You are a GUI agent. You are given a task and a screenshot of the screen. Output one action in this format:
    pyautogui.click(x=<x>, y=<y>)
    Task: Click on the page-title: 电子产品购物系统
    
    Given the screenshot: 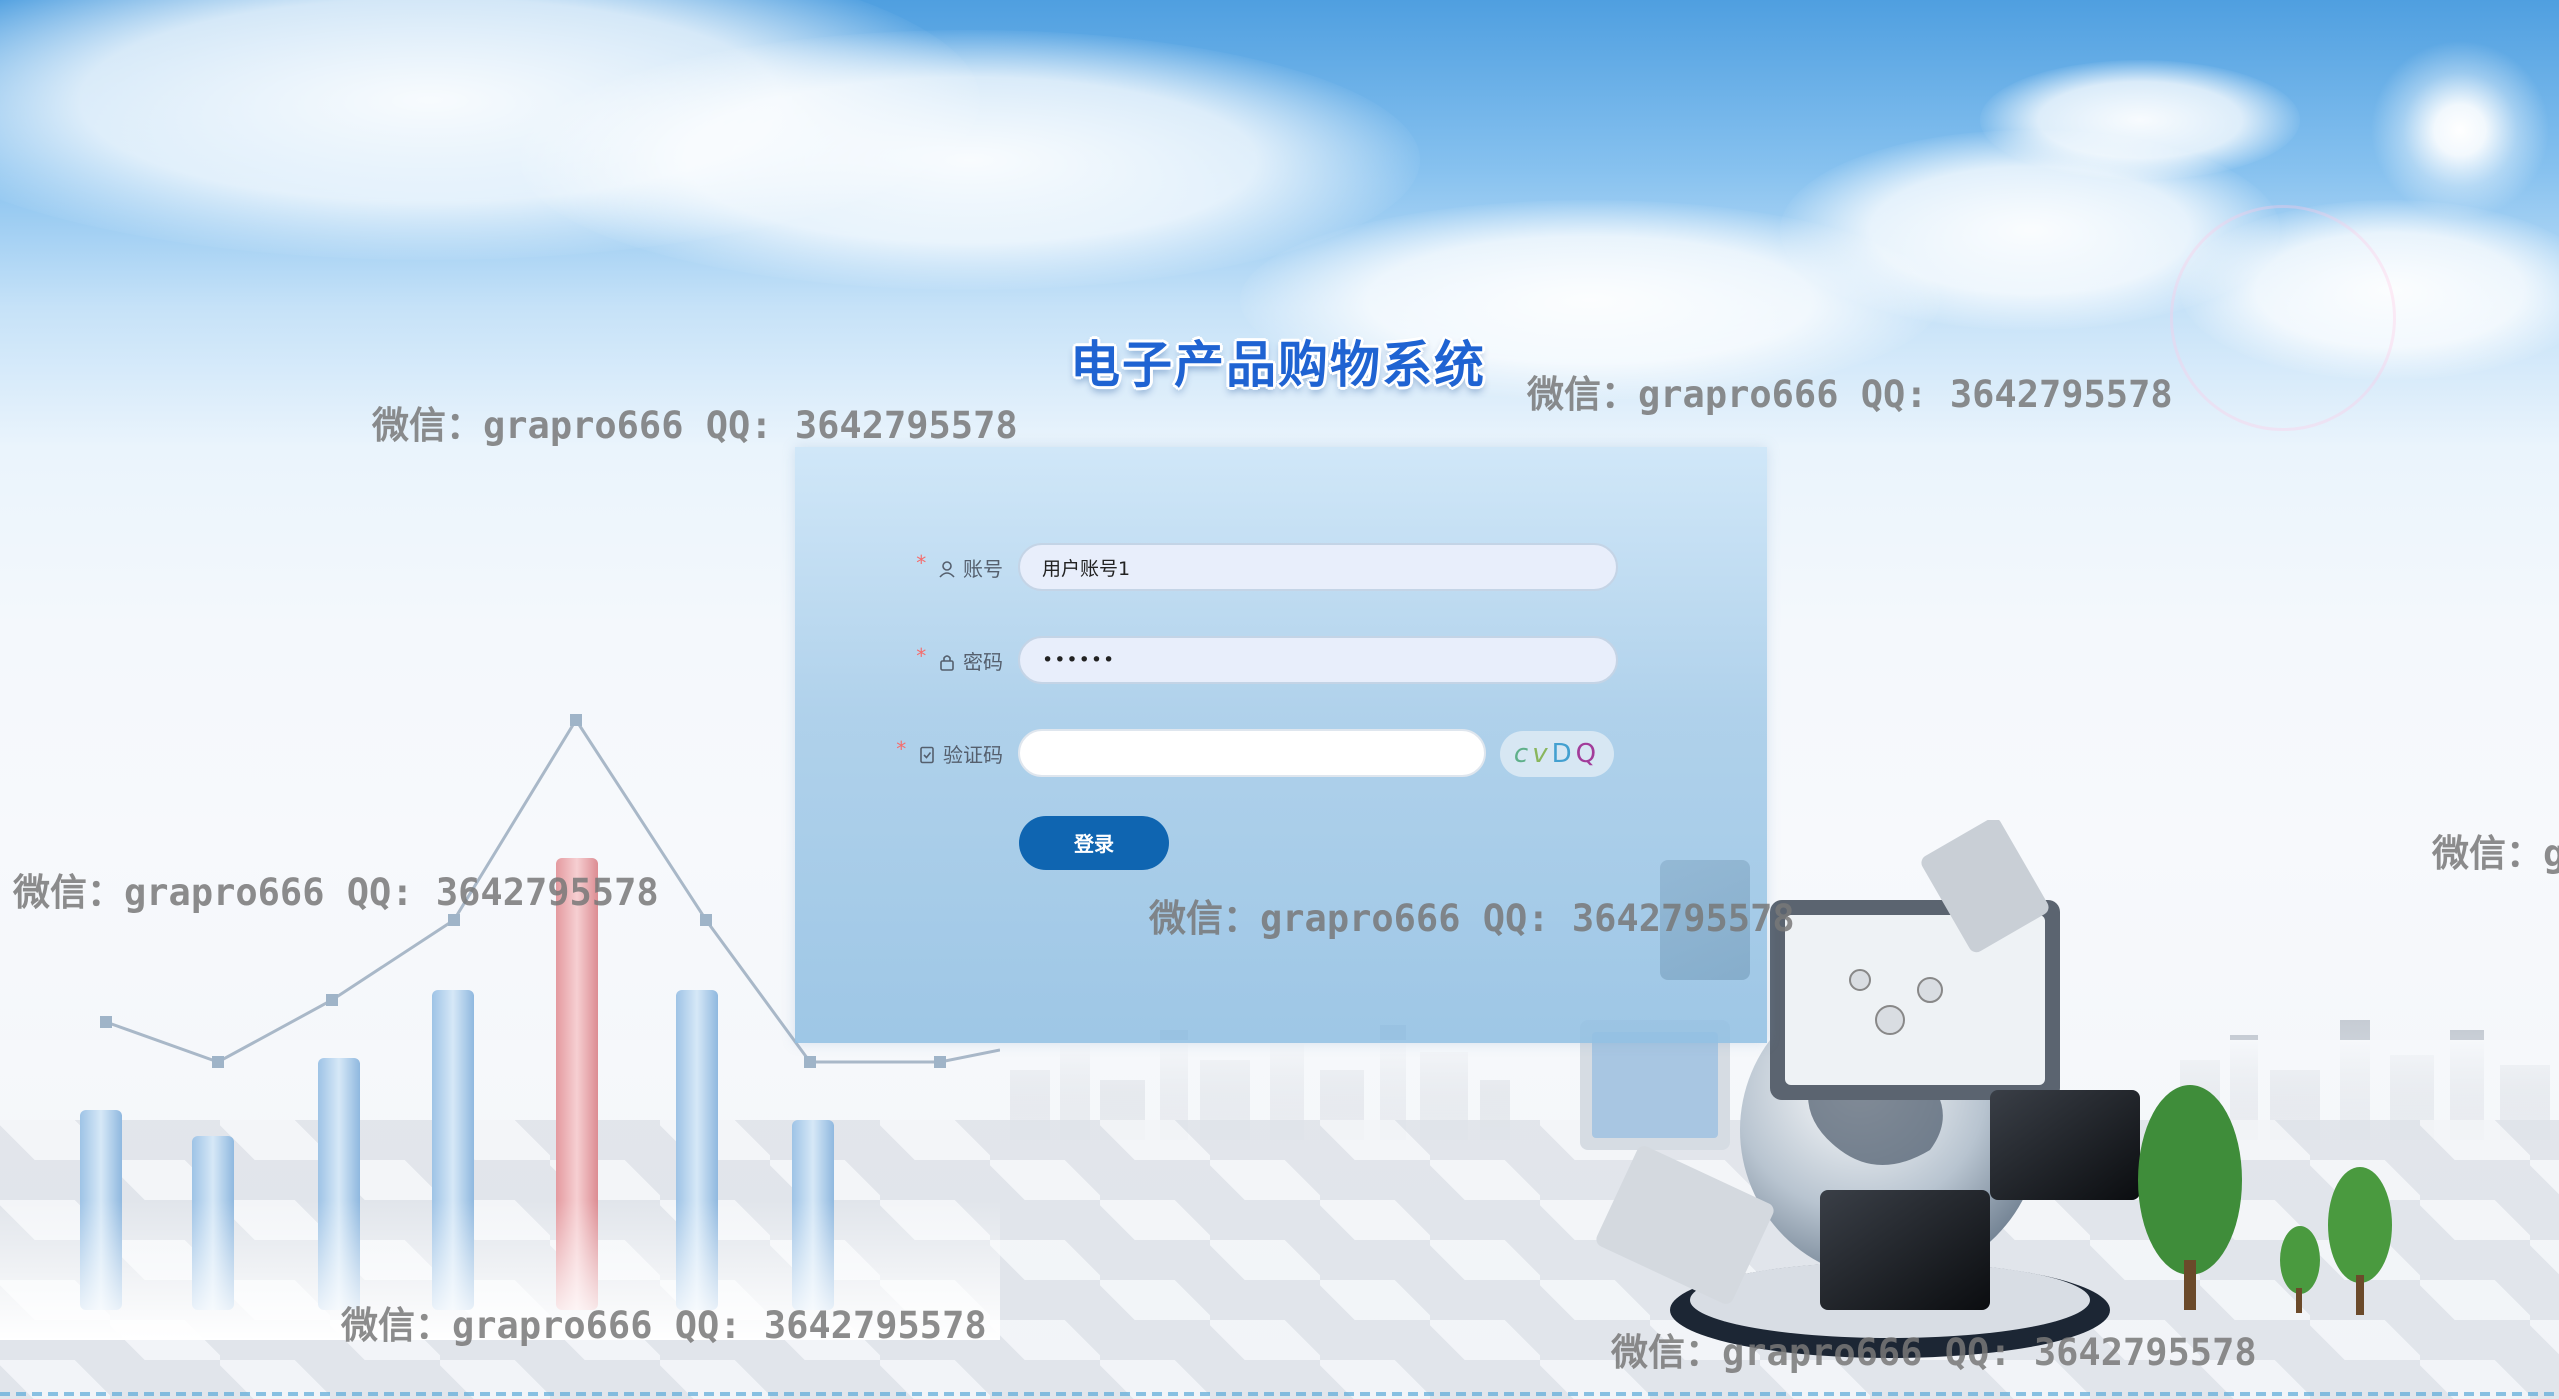 What is the action you would take?
    pyautogui.click(x=1278, y=365)
    